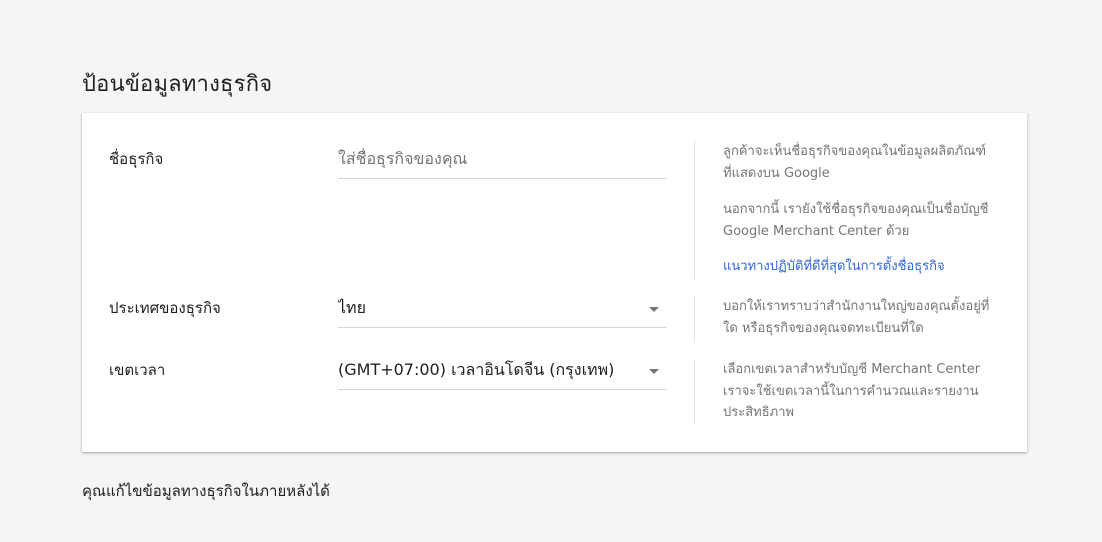 This screenshot has height=542, width=1102. I want to click on country-select: ไทย, so click(502, 312).